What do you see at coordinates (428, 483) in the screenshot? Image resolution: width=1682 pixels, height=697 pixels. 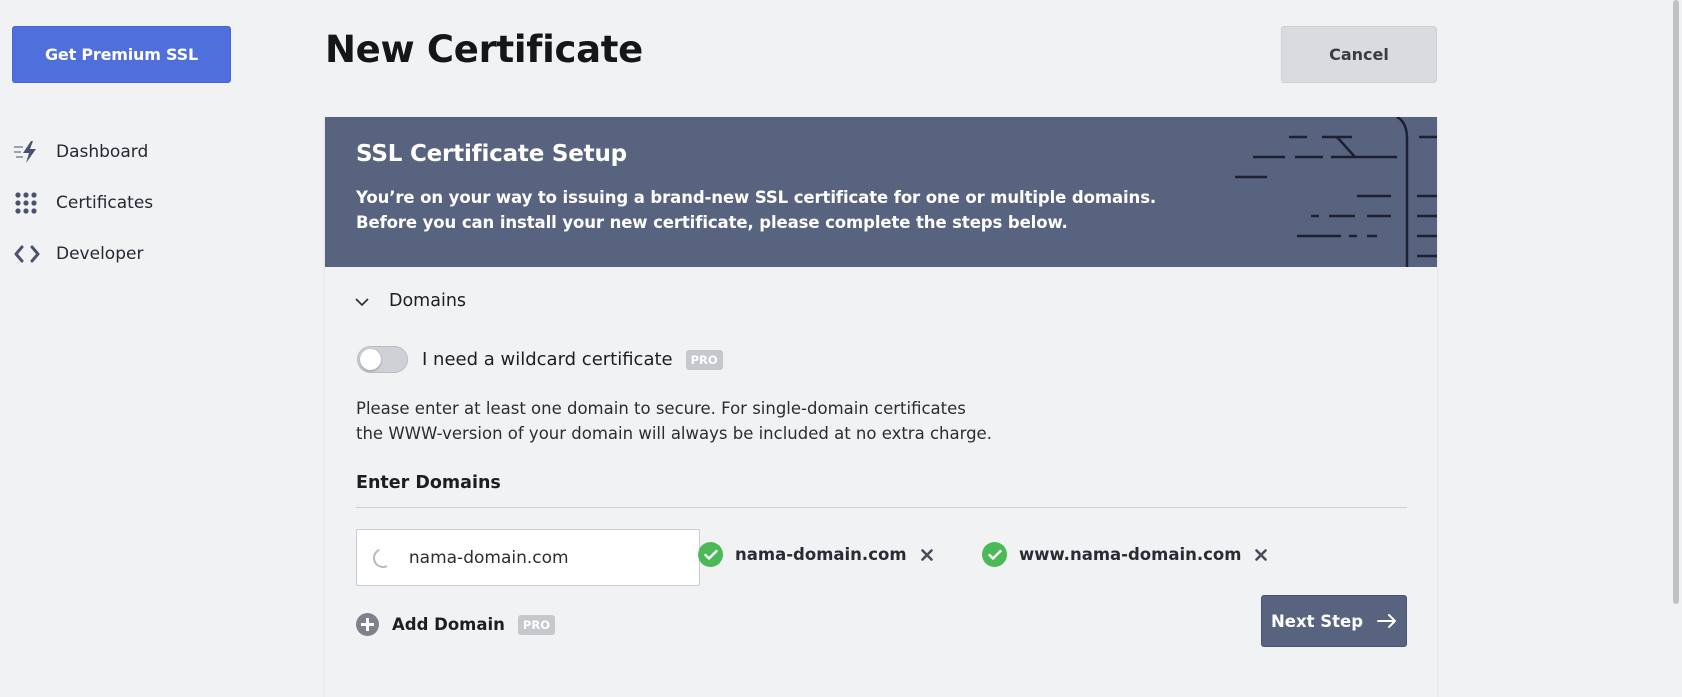 I see `enter-domains-label: Enter Domains` at bounding box center [428, 483].